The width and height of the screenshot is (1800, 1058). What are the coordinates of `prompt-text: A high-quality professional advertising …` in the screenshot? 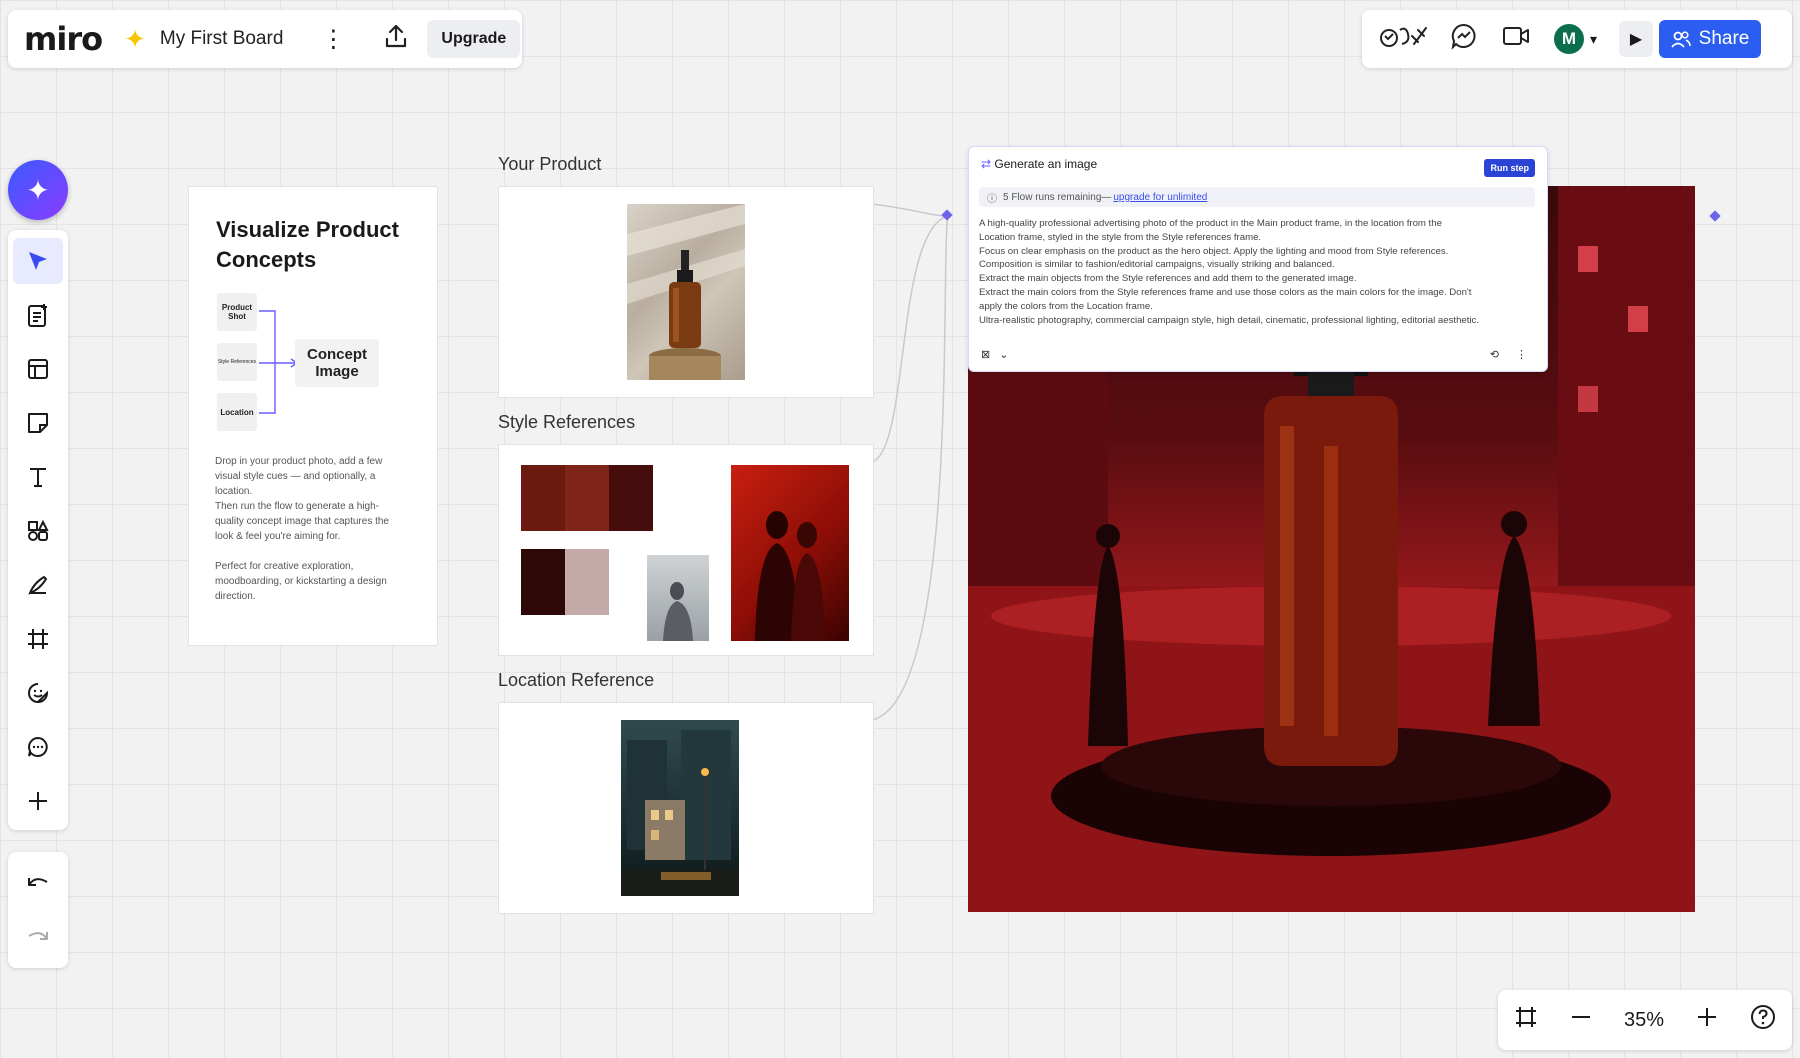 It's located at (1257, 272).